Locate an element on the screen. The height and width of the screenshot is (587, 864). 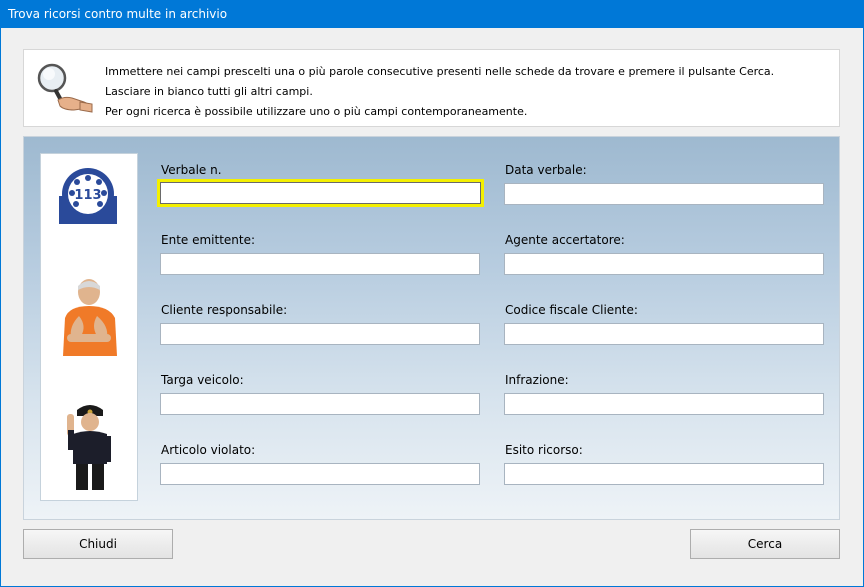
thinking-man-icon is located at coordinates (90, 317).